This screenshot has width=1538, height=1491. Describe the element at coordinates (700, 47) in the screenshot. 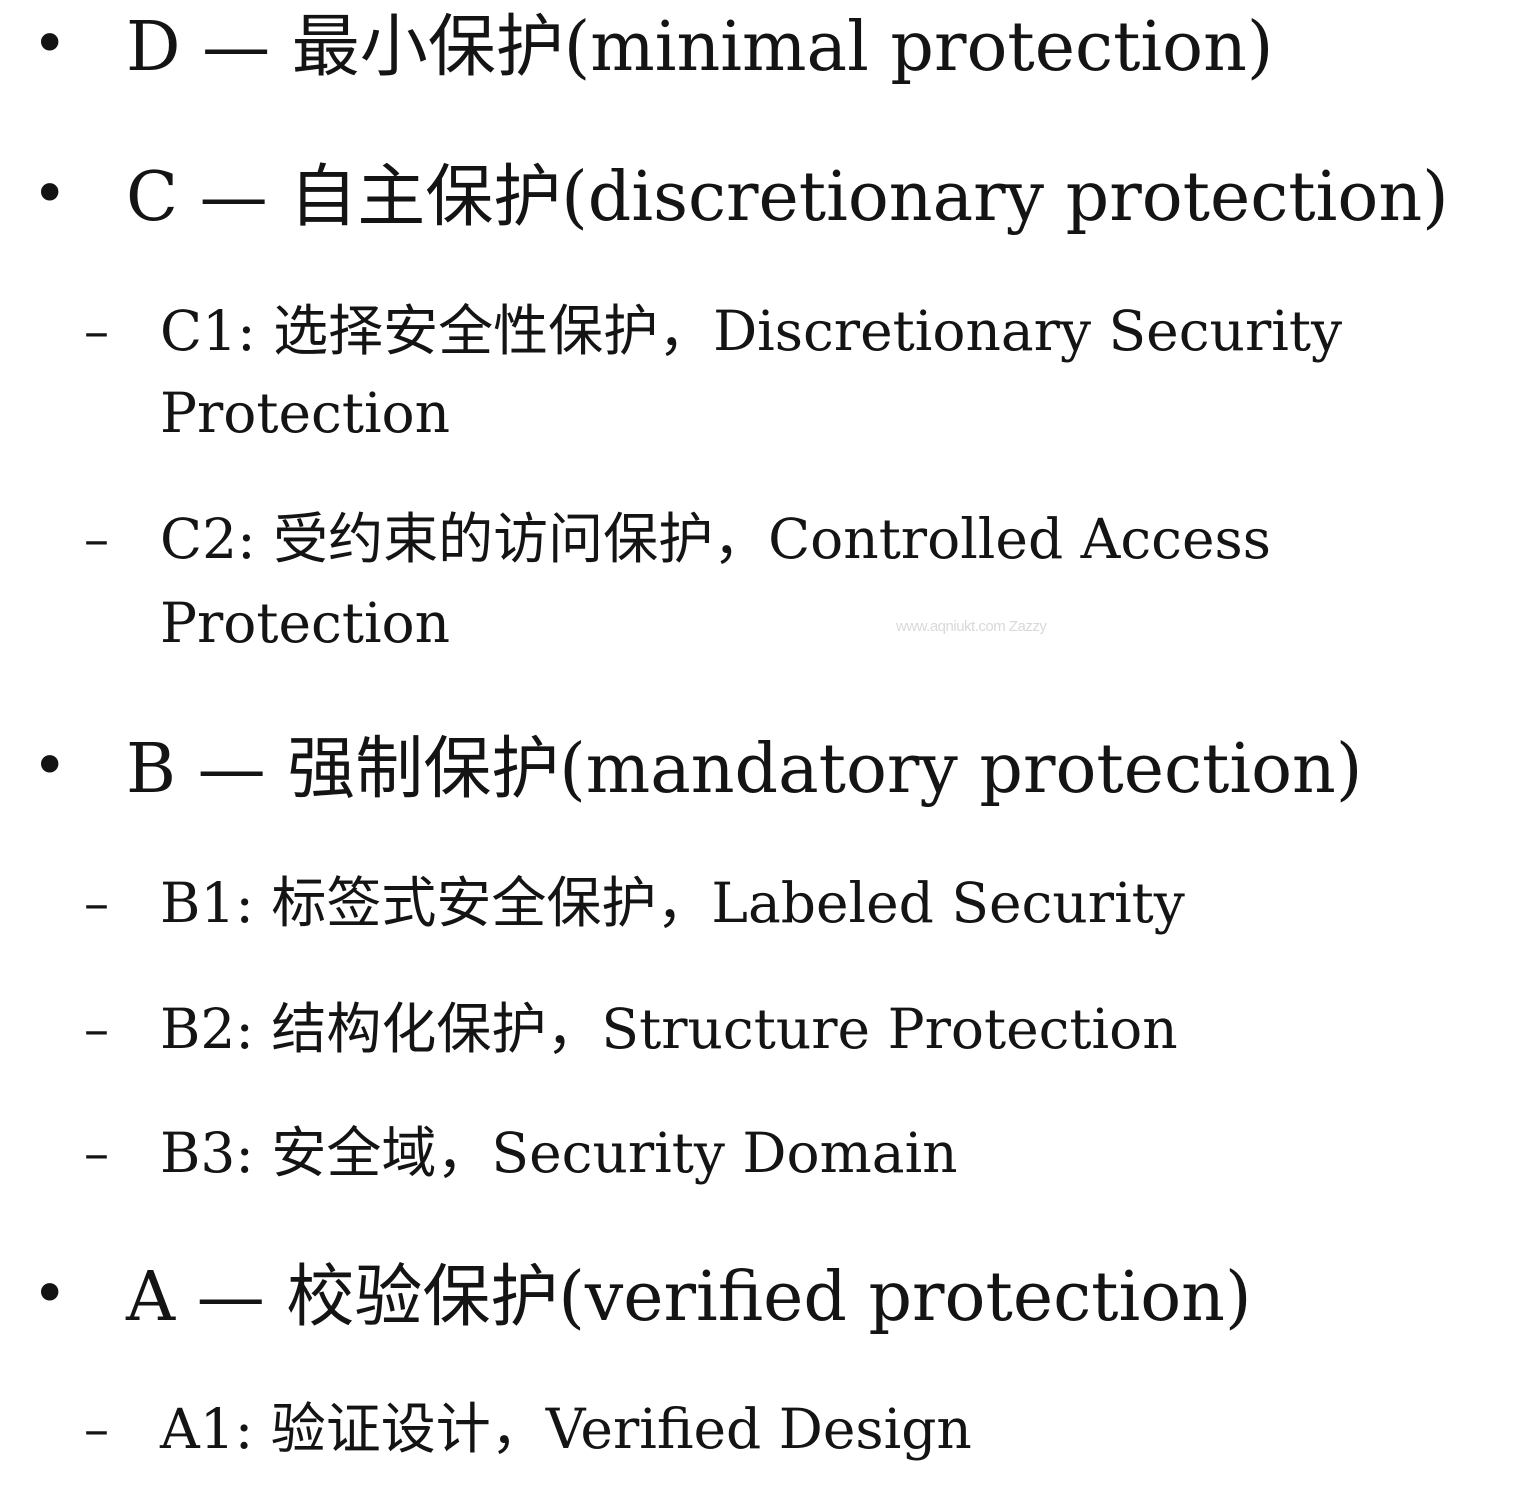

I see `level-d-label: D — 最小保护(minimal protection)` at that location.